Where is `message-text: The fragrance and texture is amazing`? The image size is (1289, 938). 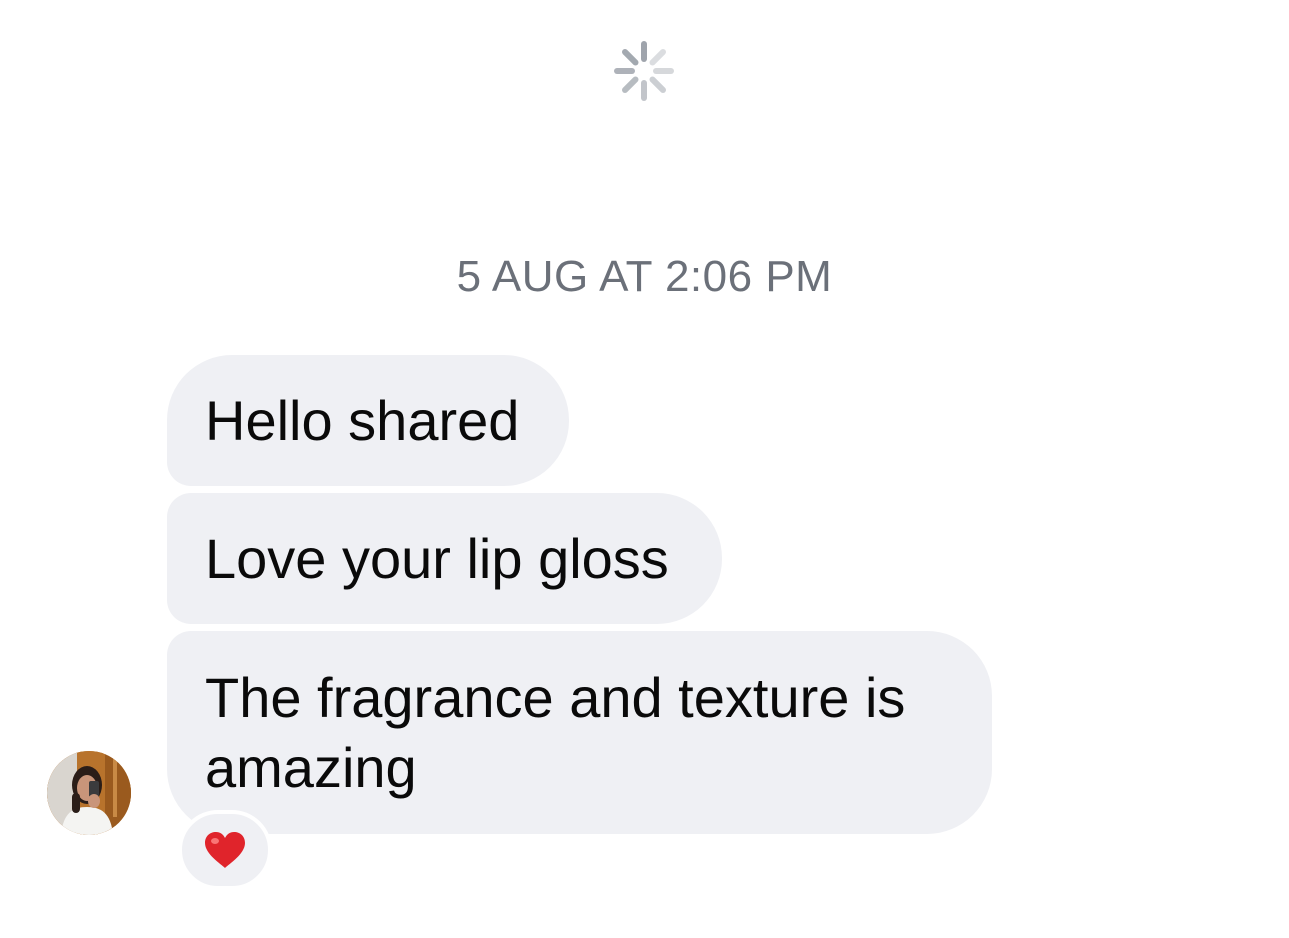 message-text: The fragrance and texture is amazing is located at coordinates (555, 732).